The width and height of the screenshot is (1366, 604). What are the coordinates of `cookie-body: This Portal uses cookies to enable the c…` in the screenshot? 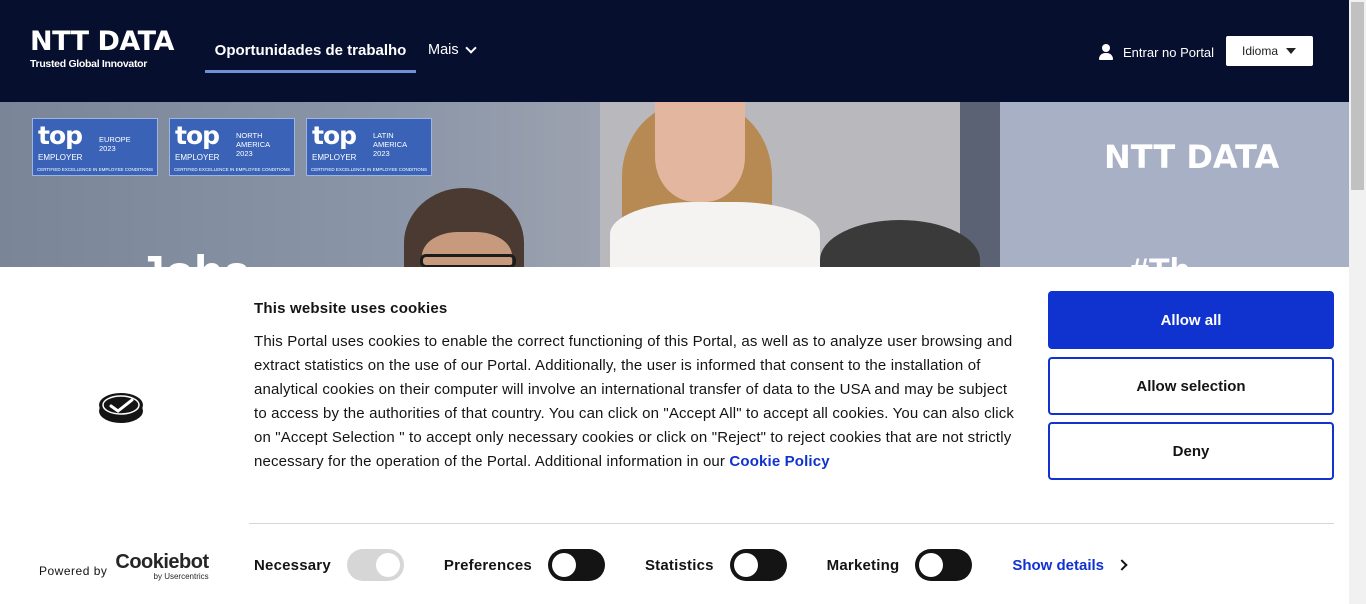 It's located at (634, 401).